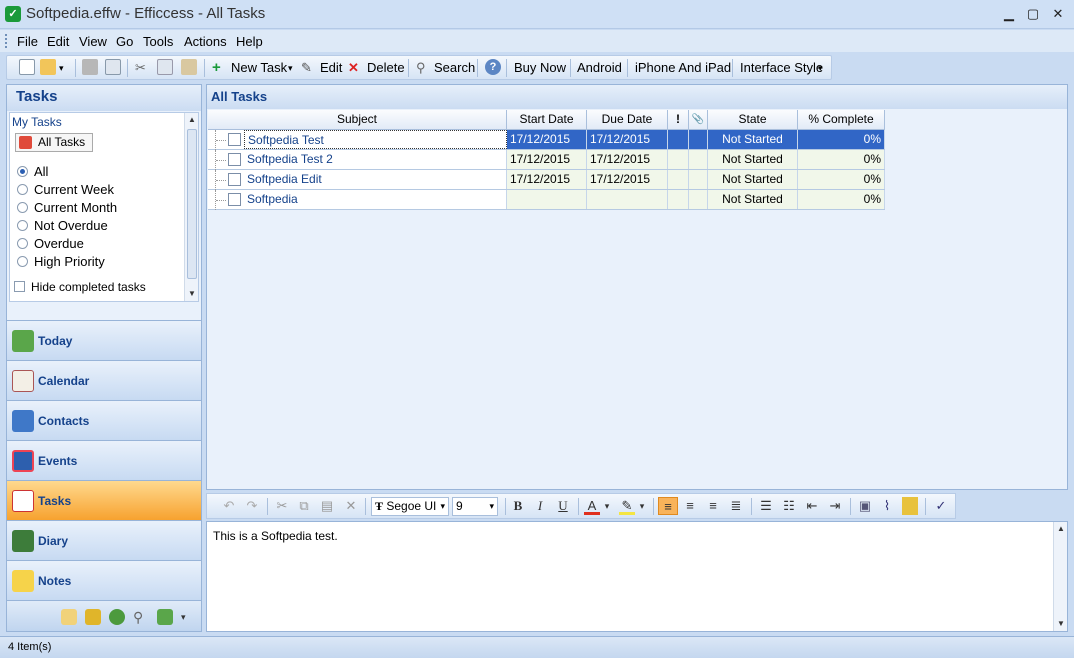 This screenshot has height=658, width=1074. I want to click on configure-buttons-icon: ▾, so click(189, 617).